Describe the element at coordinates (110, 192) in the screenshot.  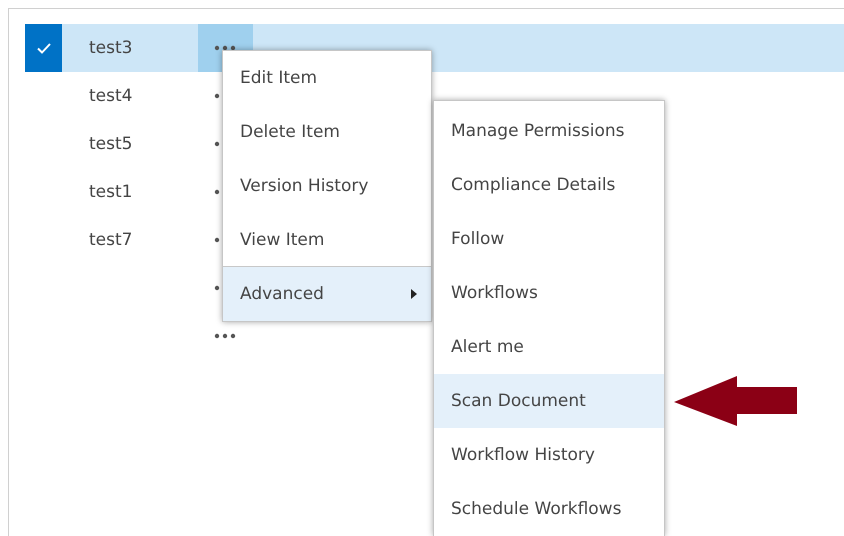
I see `item-name: test1` at that location.